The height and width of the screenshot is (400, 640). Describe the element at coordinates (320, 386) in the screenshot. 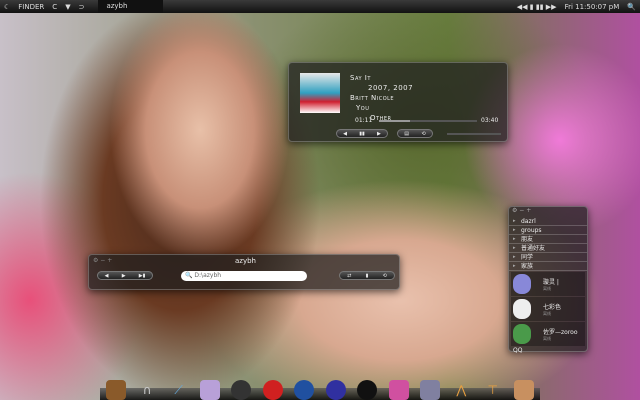

I see `dock: ∩ ⟋ ⋀ ⊤` at that location.